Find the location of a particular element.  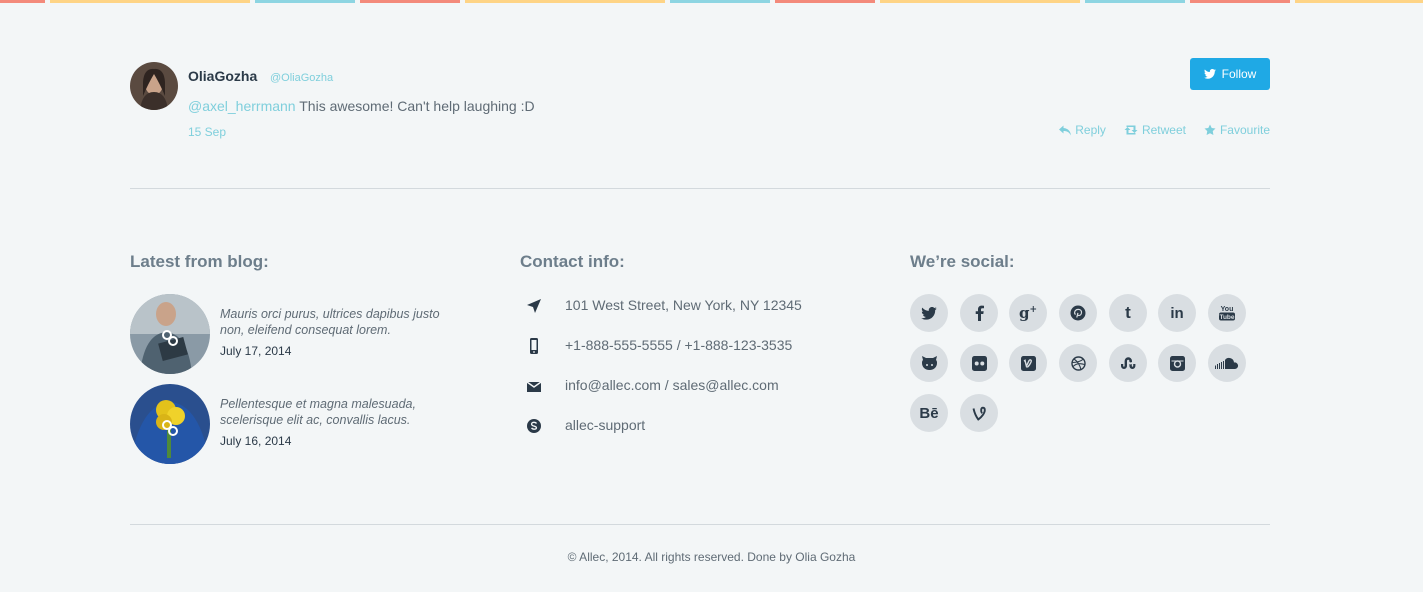

google-plus-button: g+ is located at coordinates (1028, 313).